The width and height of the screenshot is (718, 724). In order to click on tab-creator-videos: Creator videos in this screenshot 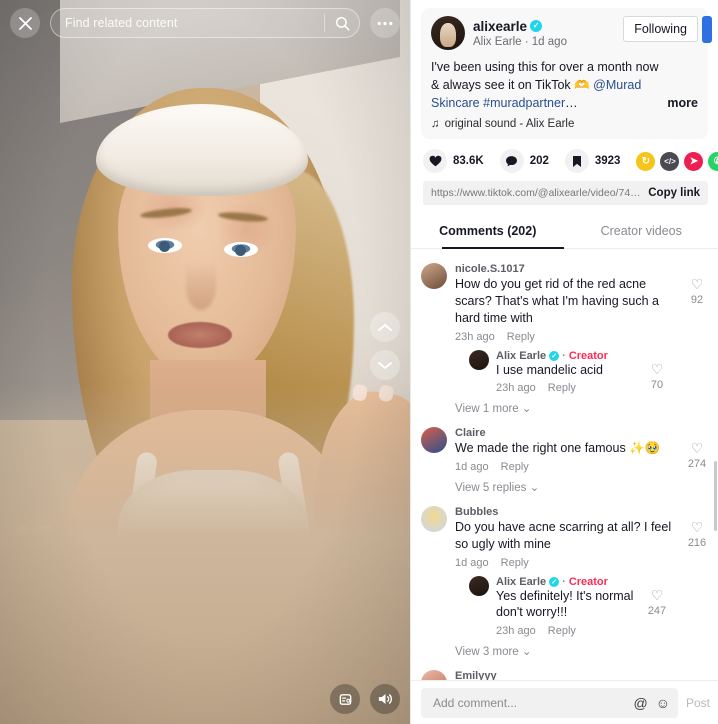, I will do `click(641, 231)`.